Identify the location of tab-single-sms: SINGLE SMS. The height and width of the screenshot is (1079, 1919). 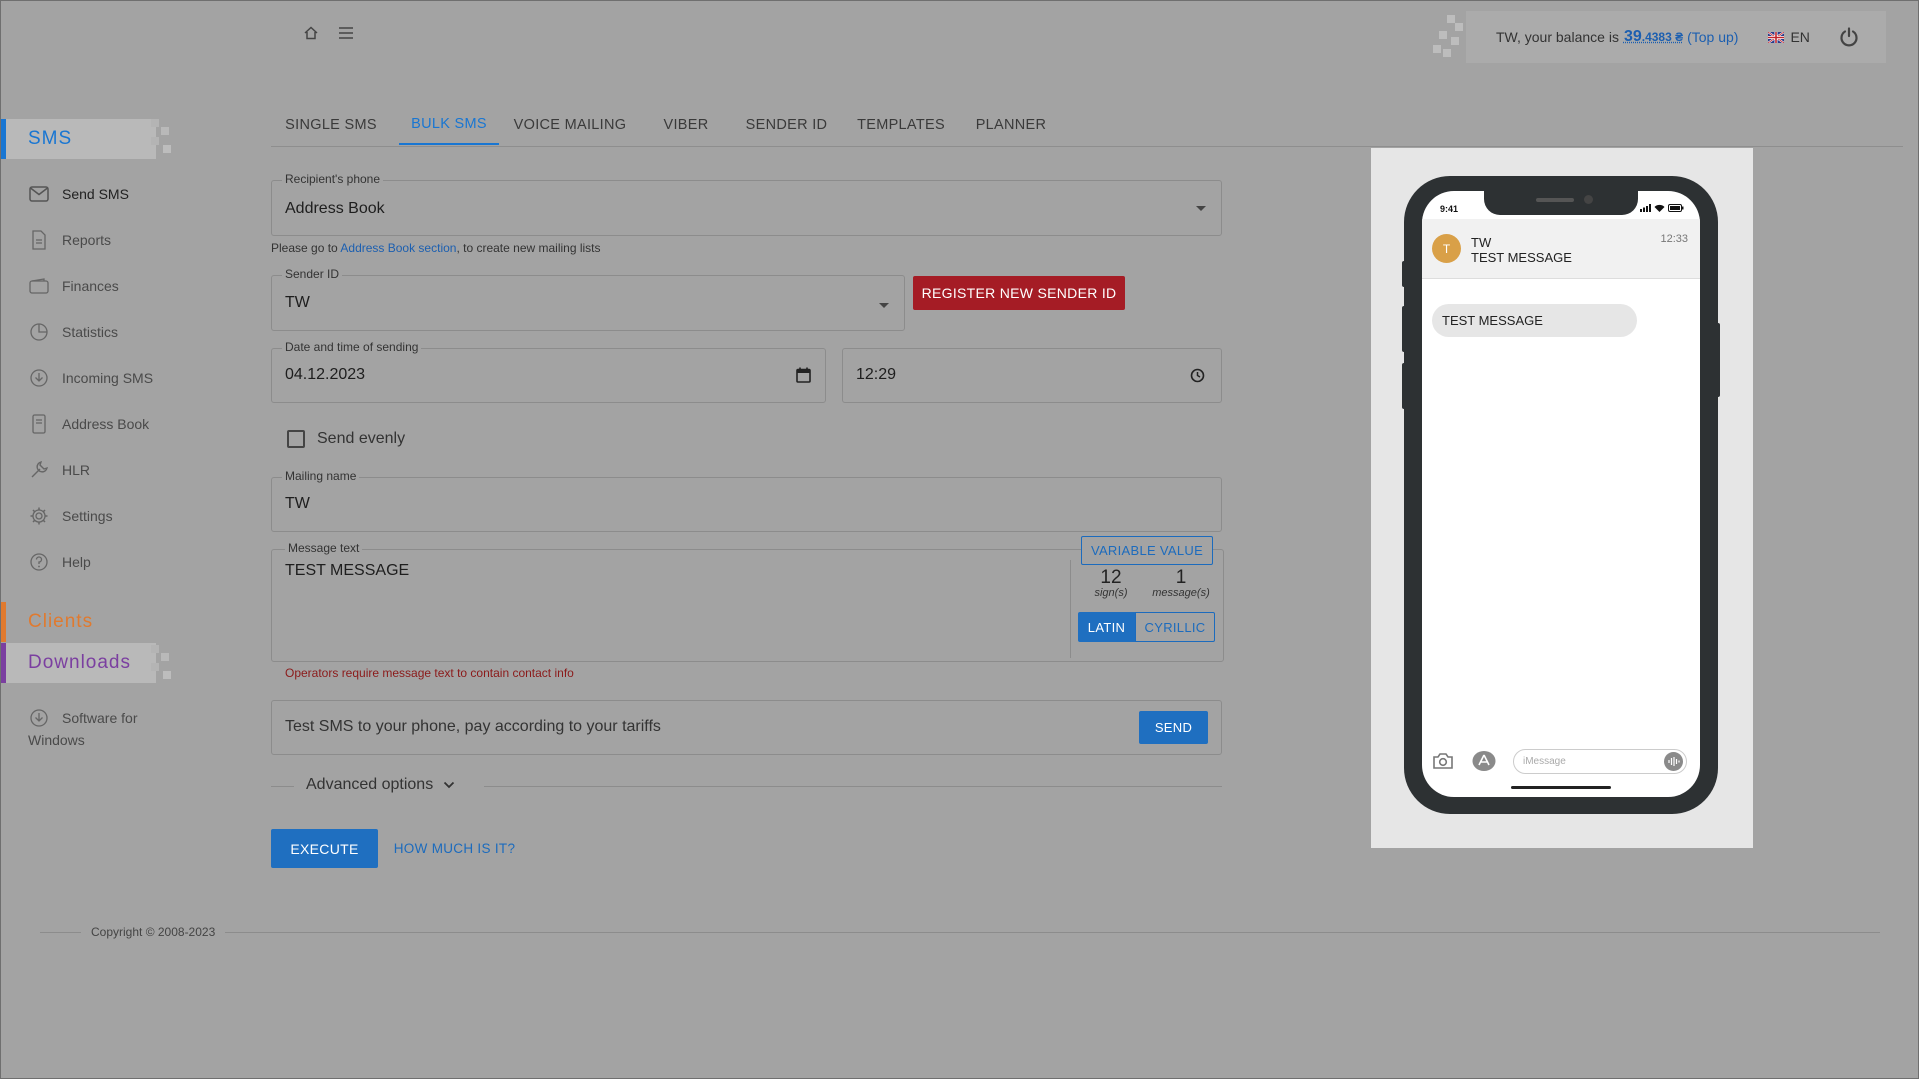
(331, 125).